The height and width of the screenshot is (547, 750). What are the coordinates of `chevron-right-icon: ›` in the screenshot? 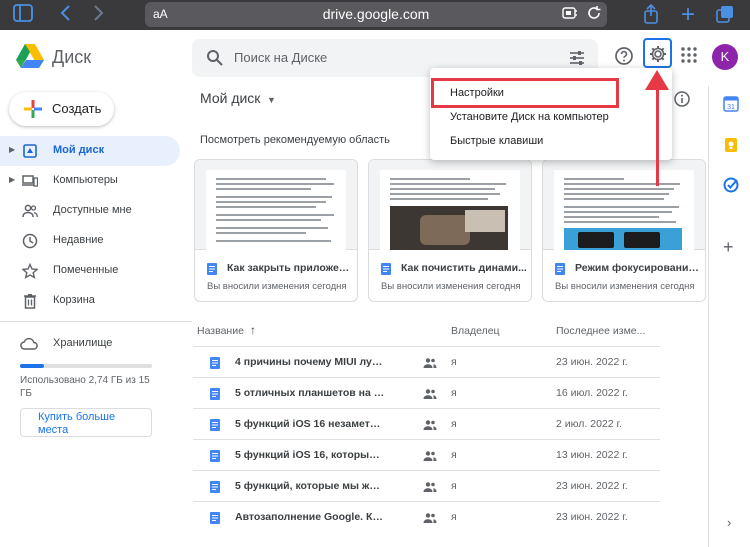 It's located at (729, 522).